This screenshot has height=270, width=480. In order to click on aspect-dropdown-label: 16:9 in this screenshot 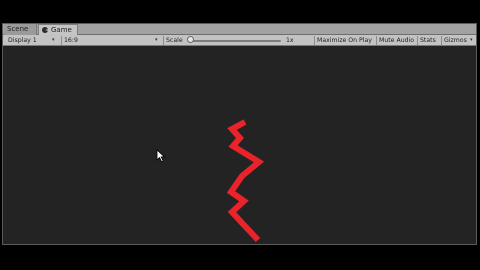, I will do `click(71, 40)`.